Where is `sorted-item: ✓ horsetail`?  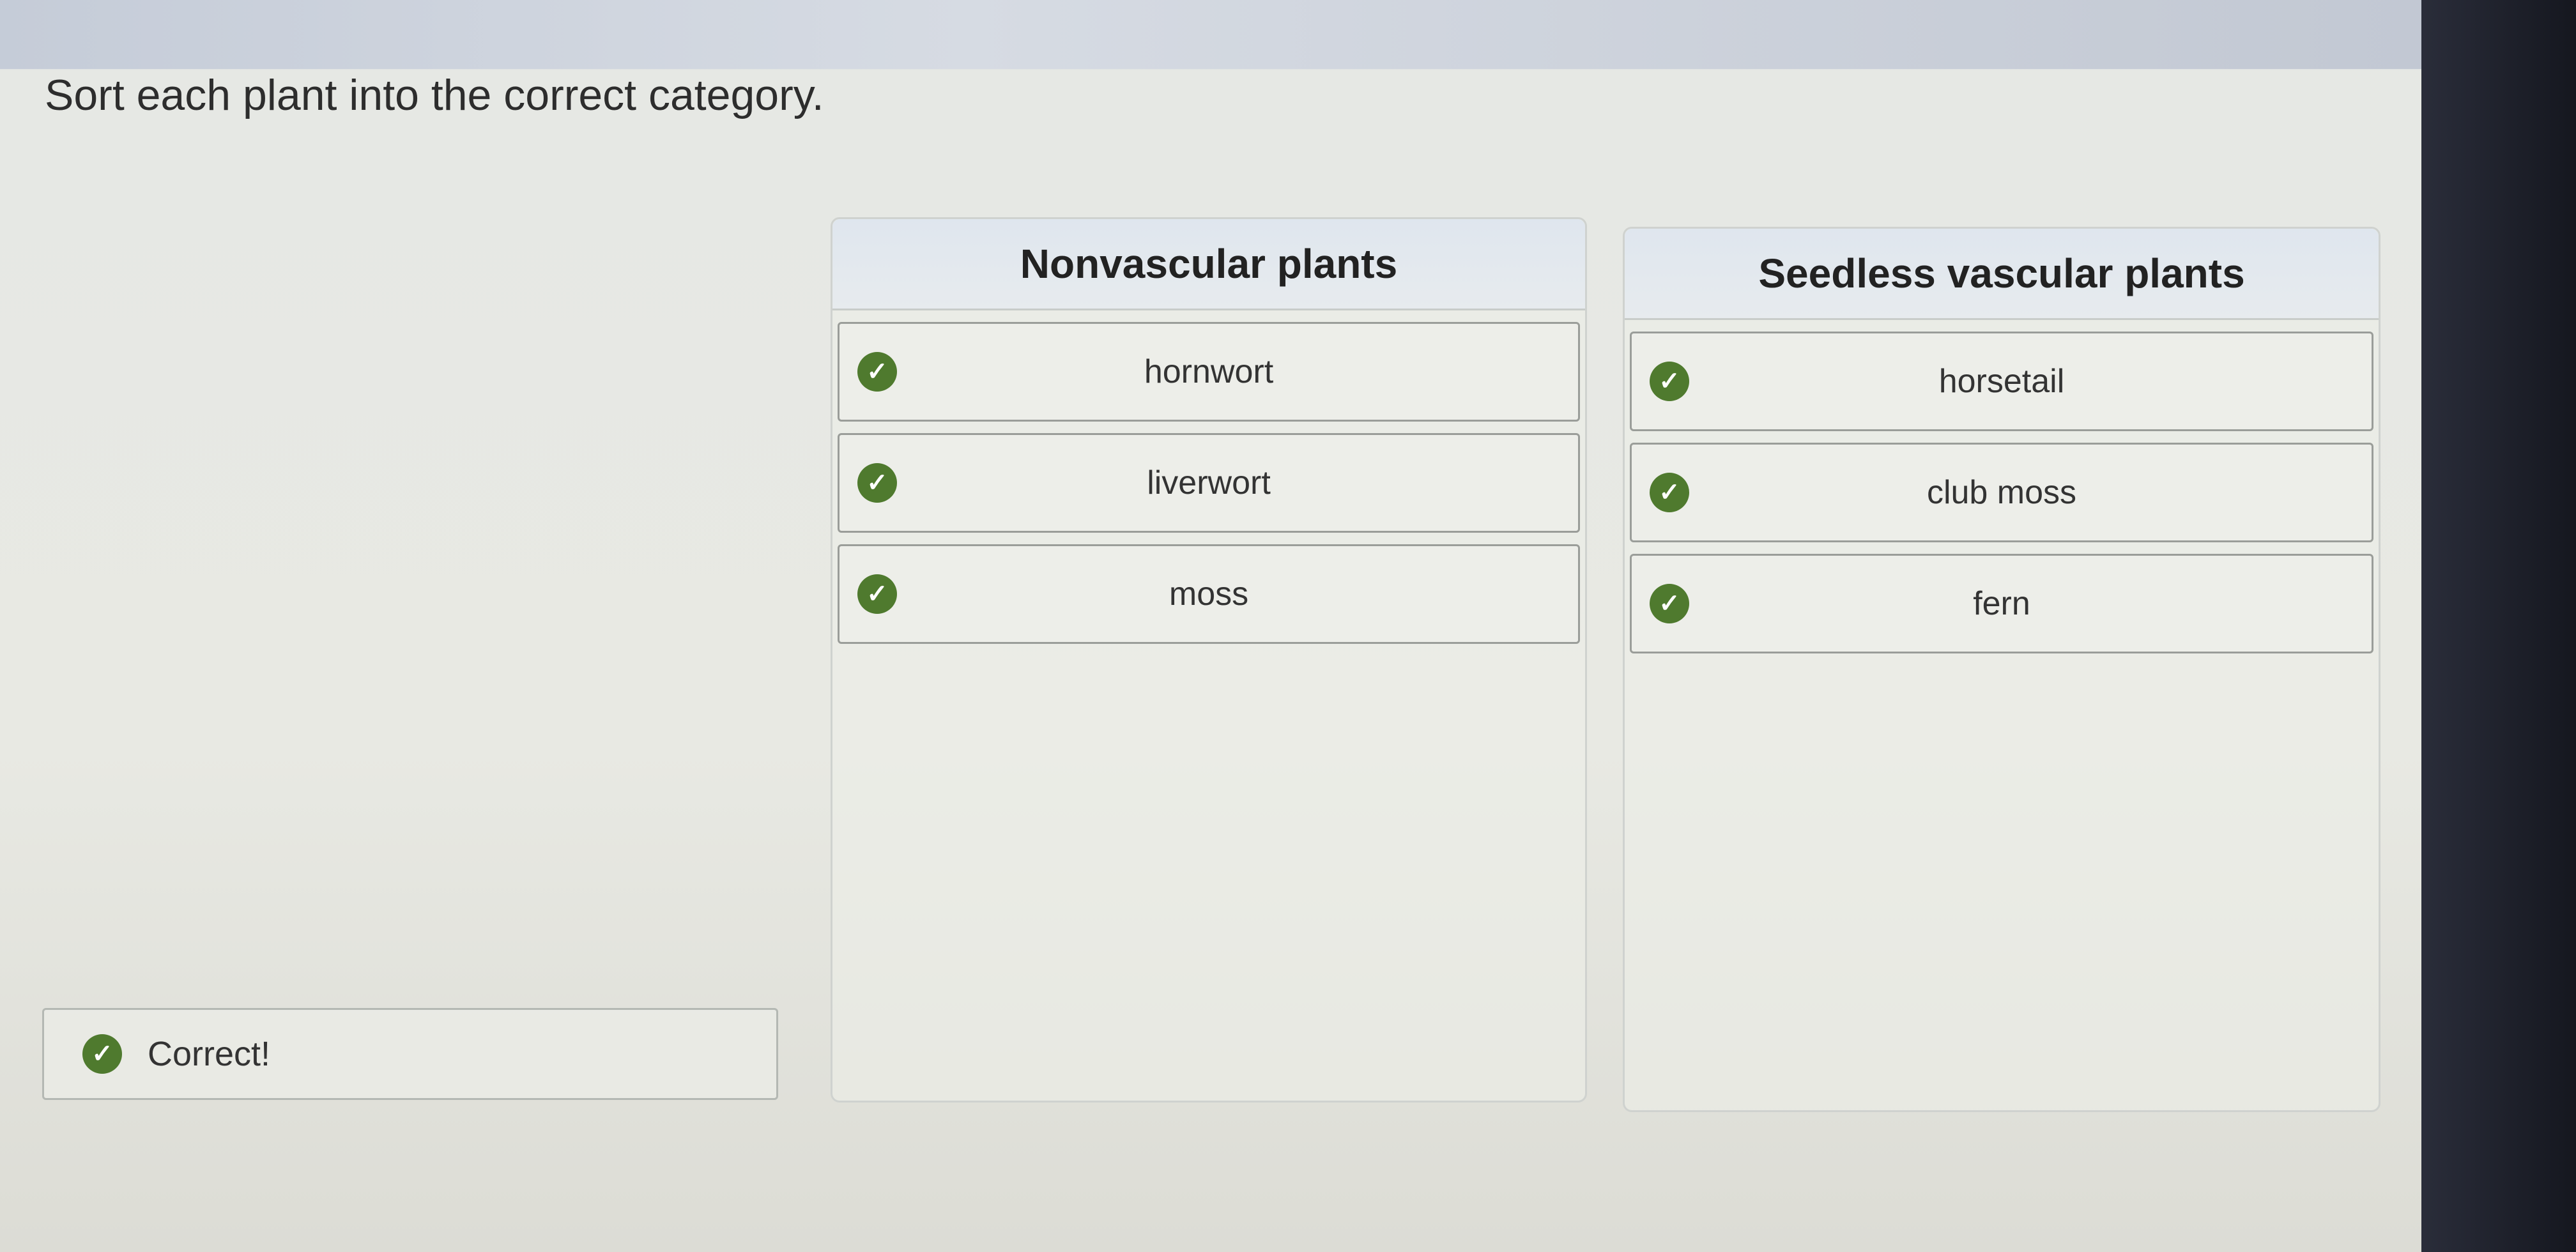
sorted-item: ✓ horsetail is located at coordinates (2001, 381).